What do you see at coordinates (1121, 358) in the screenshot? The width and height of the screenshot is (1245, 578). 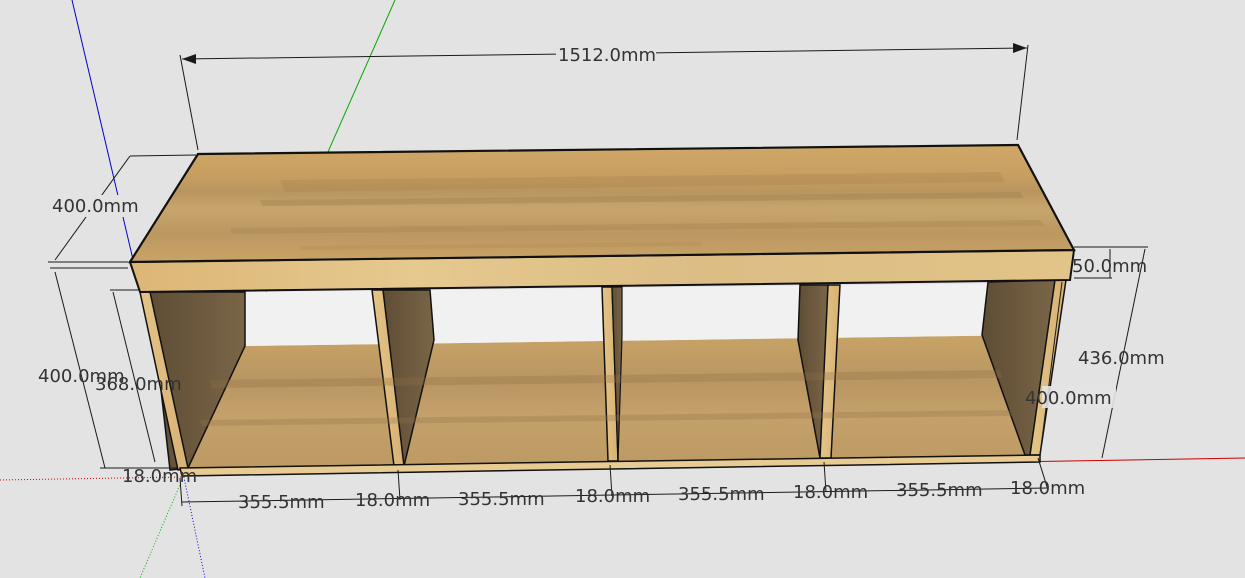 I see `label-overall-height: 436.0mm` at bounding box center [1121, 358].